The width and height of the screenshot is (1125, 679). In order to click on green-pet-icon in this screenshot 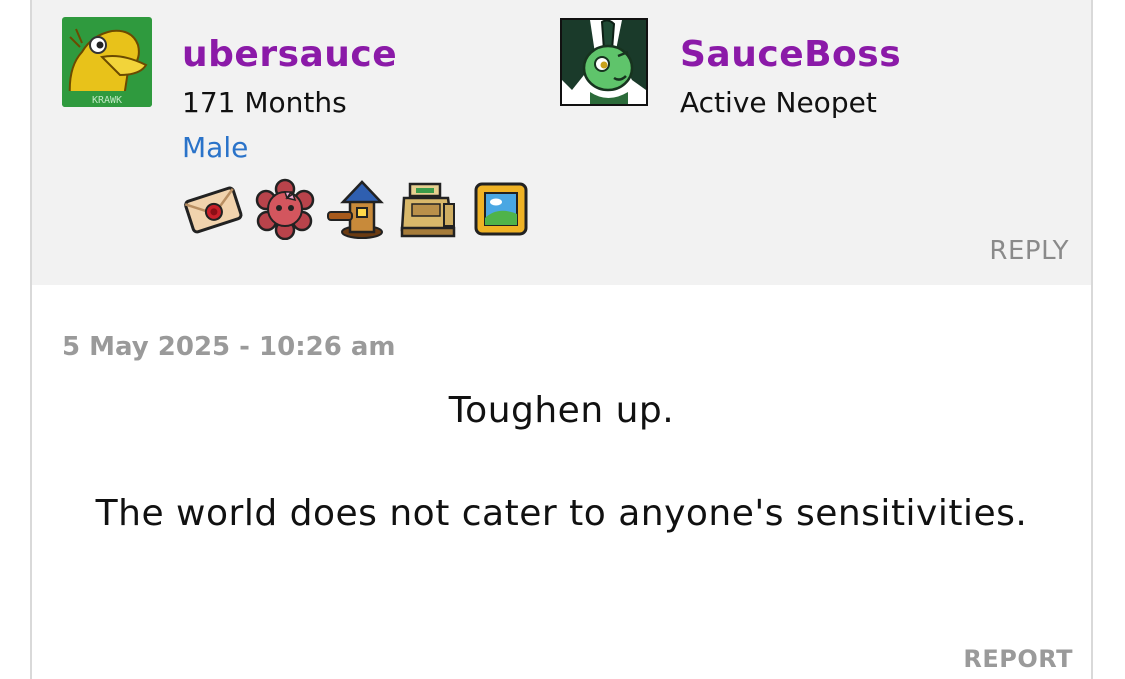, I will do `click(604, 62)`.